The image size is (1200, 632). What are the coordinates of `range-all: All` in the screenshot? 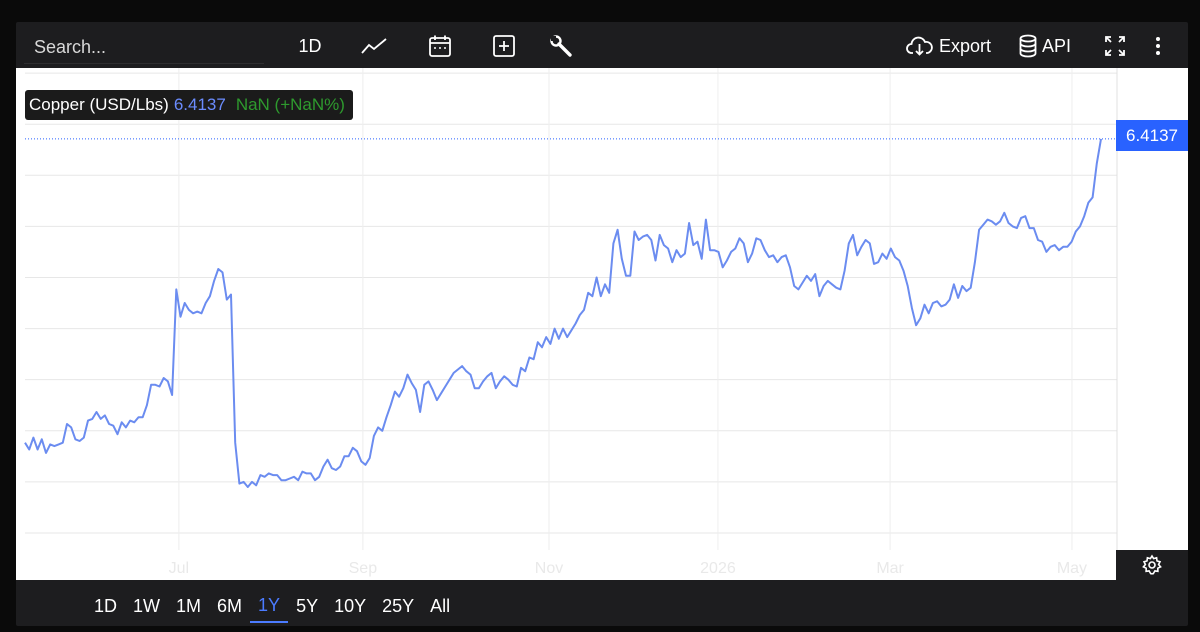 It's located at (440, 606).